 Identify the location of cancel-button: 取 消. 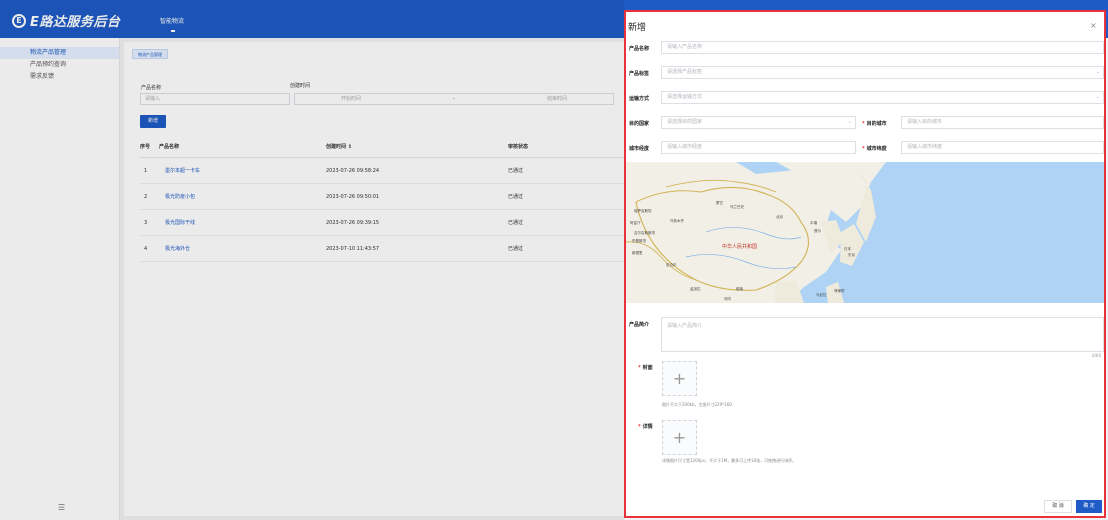
(1058, 506).